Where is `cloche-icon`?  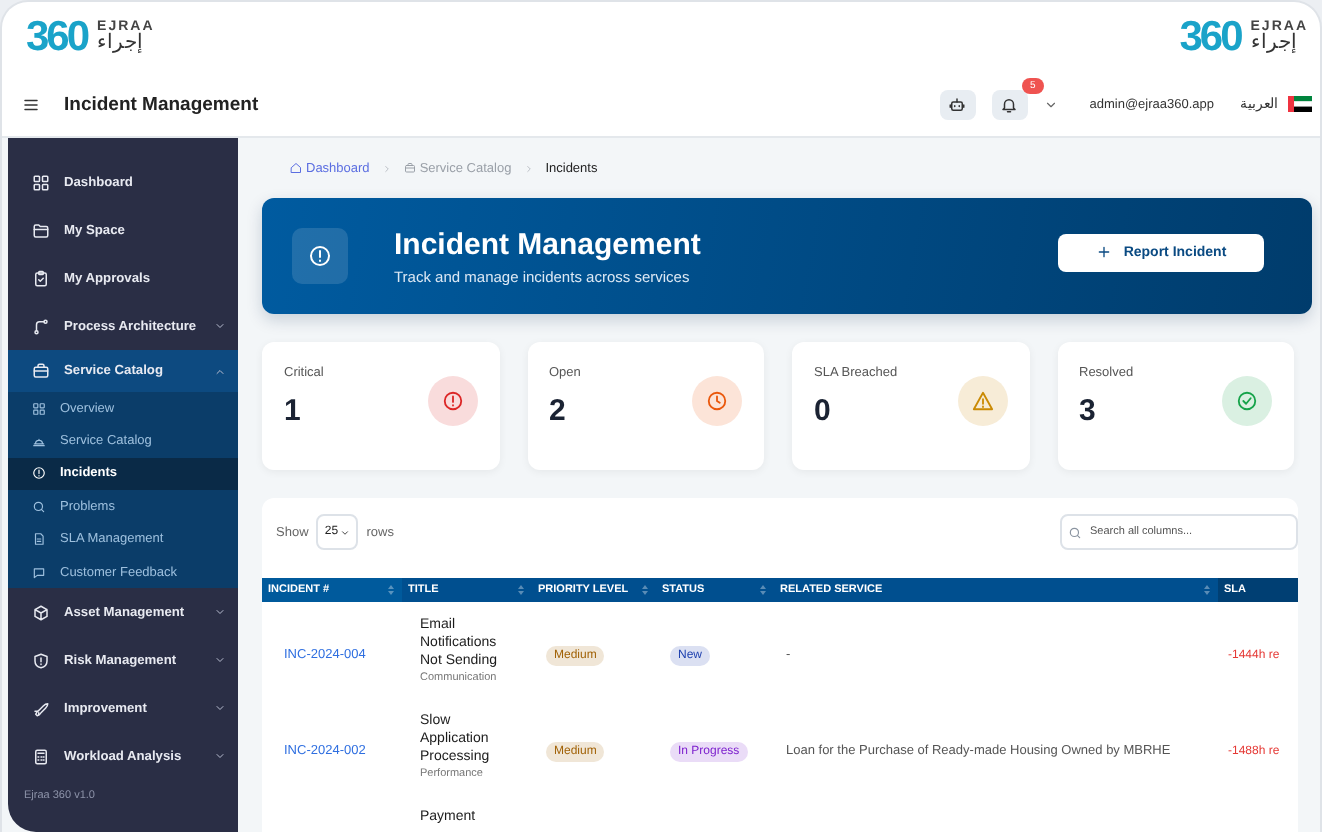 cloche-icon is located at coordinates (39, 441).